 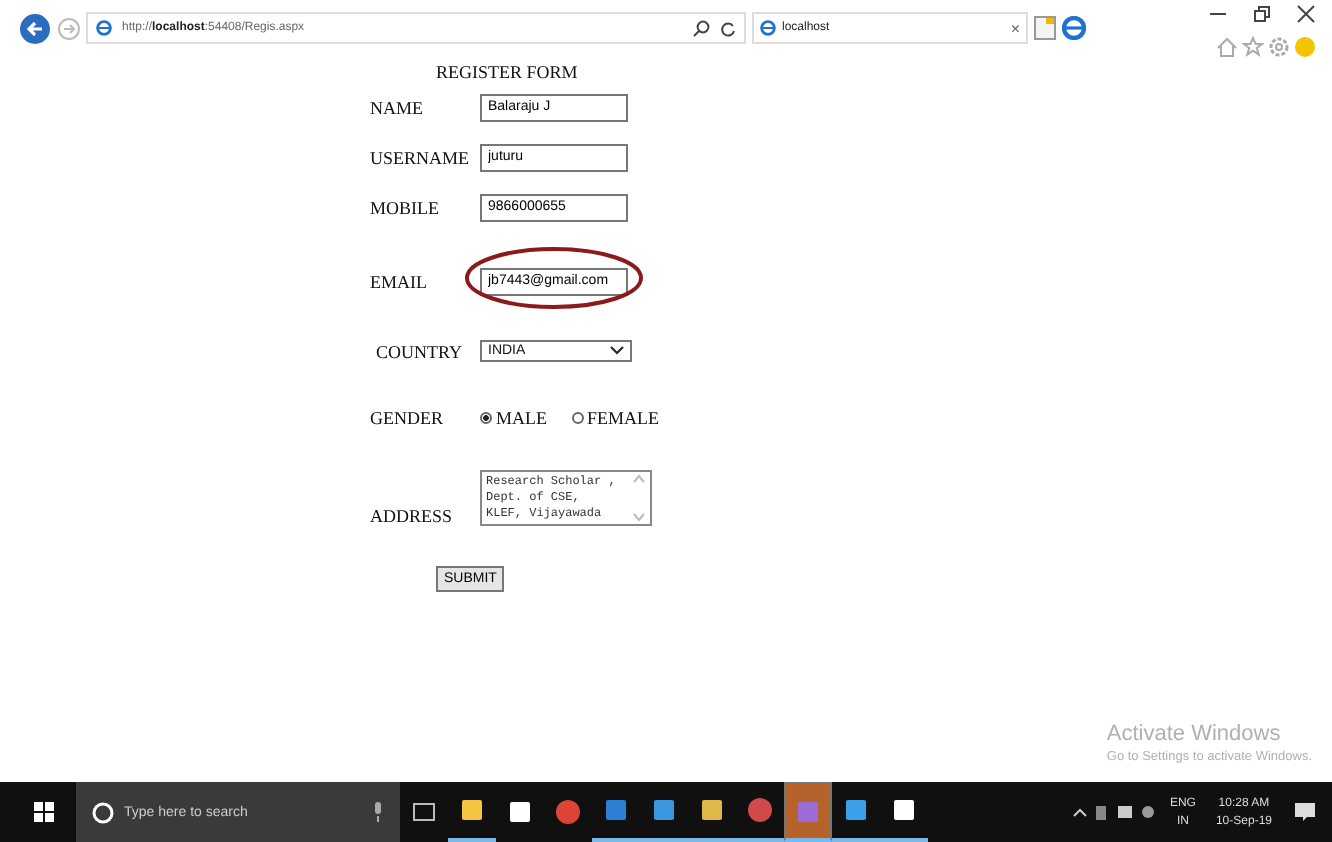 What do you see at coordinates (1074, 28) in the screenshot?
I see `browser-logo-icon` at bounding box center [1074, 28].